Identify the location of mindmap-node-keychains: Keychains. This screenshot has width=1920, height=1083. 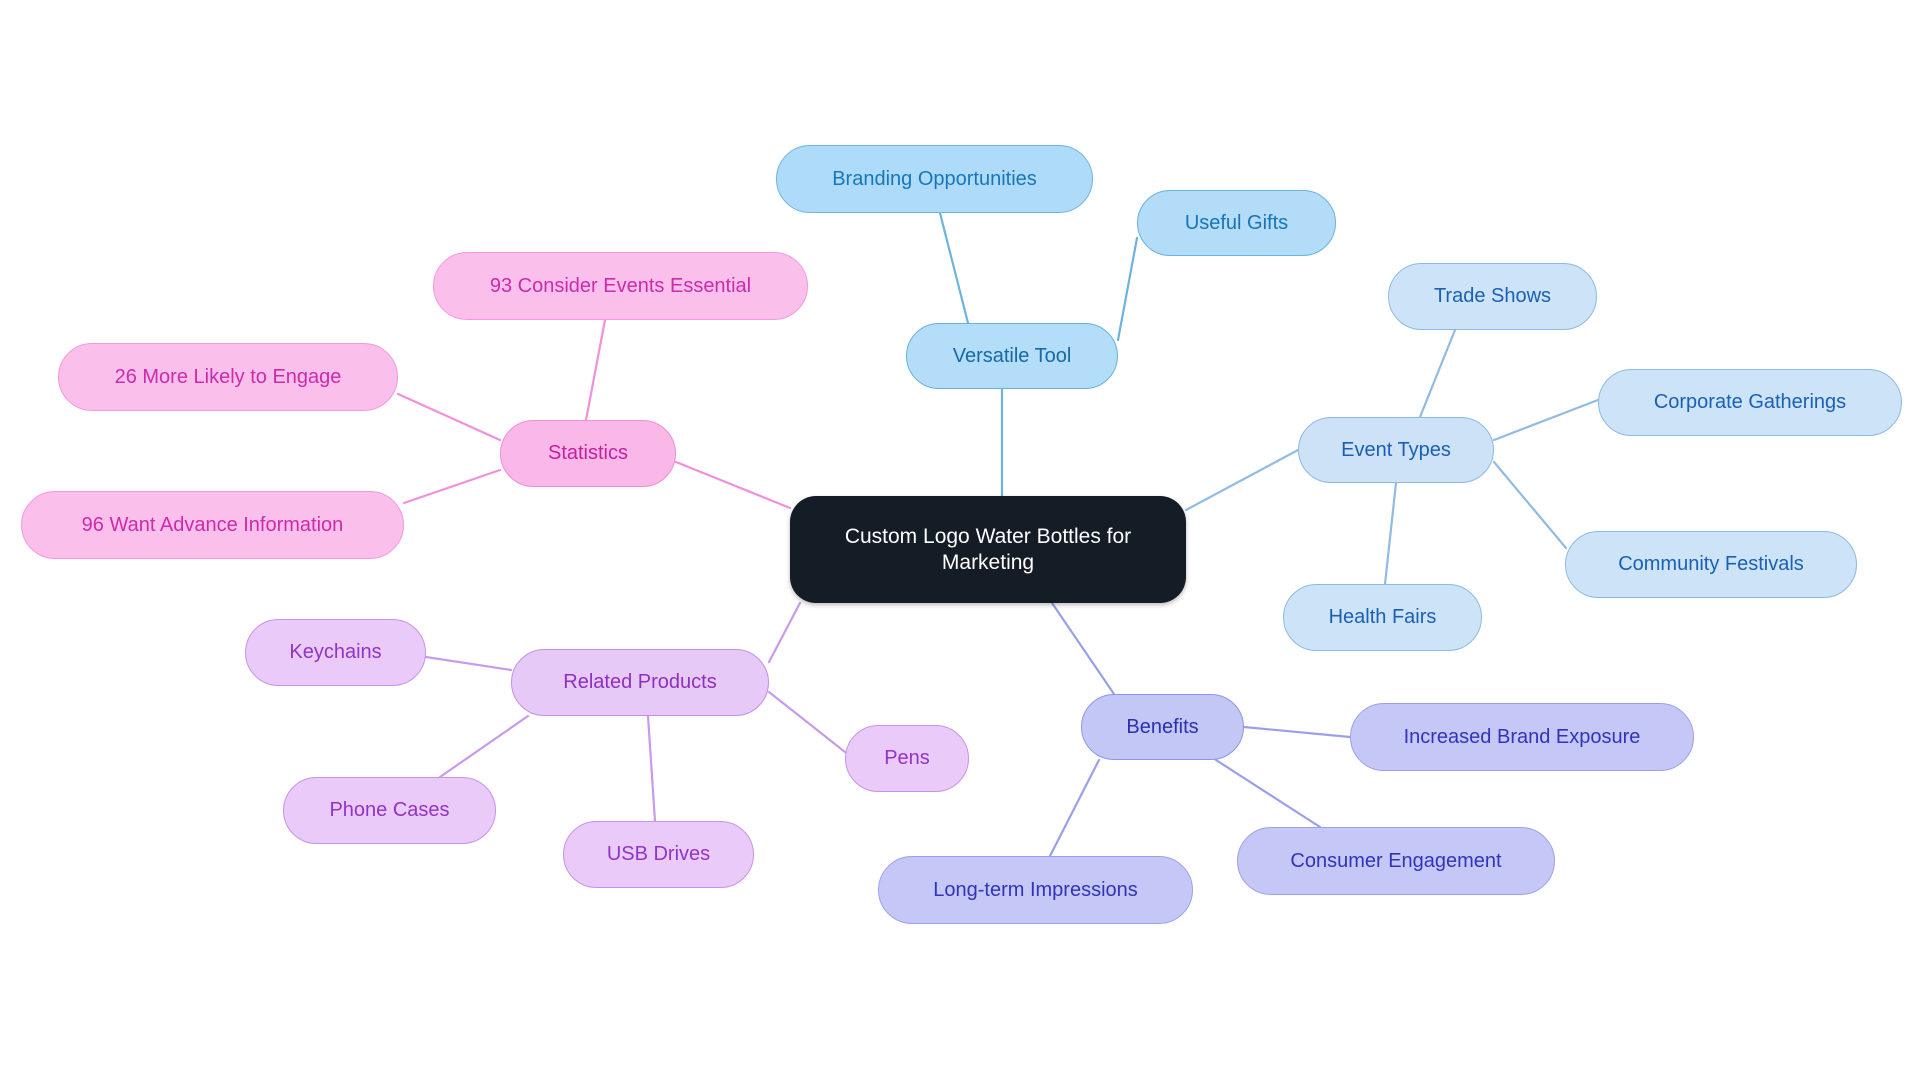
(335, 652).